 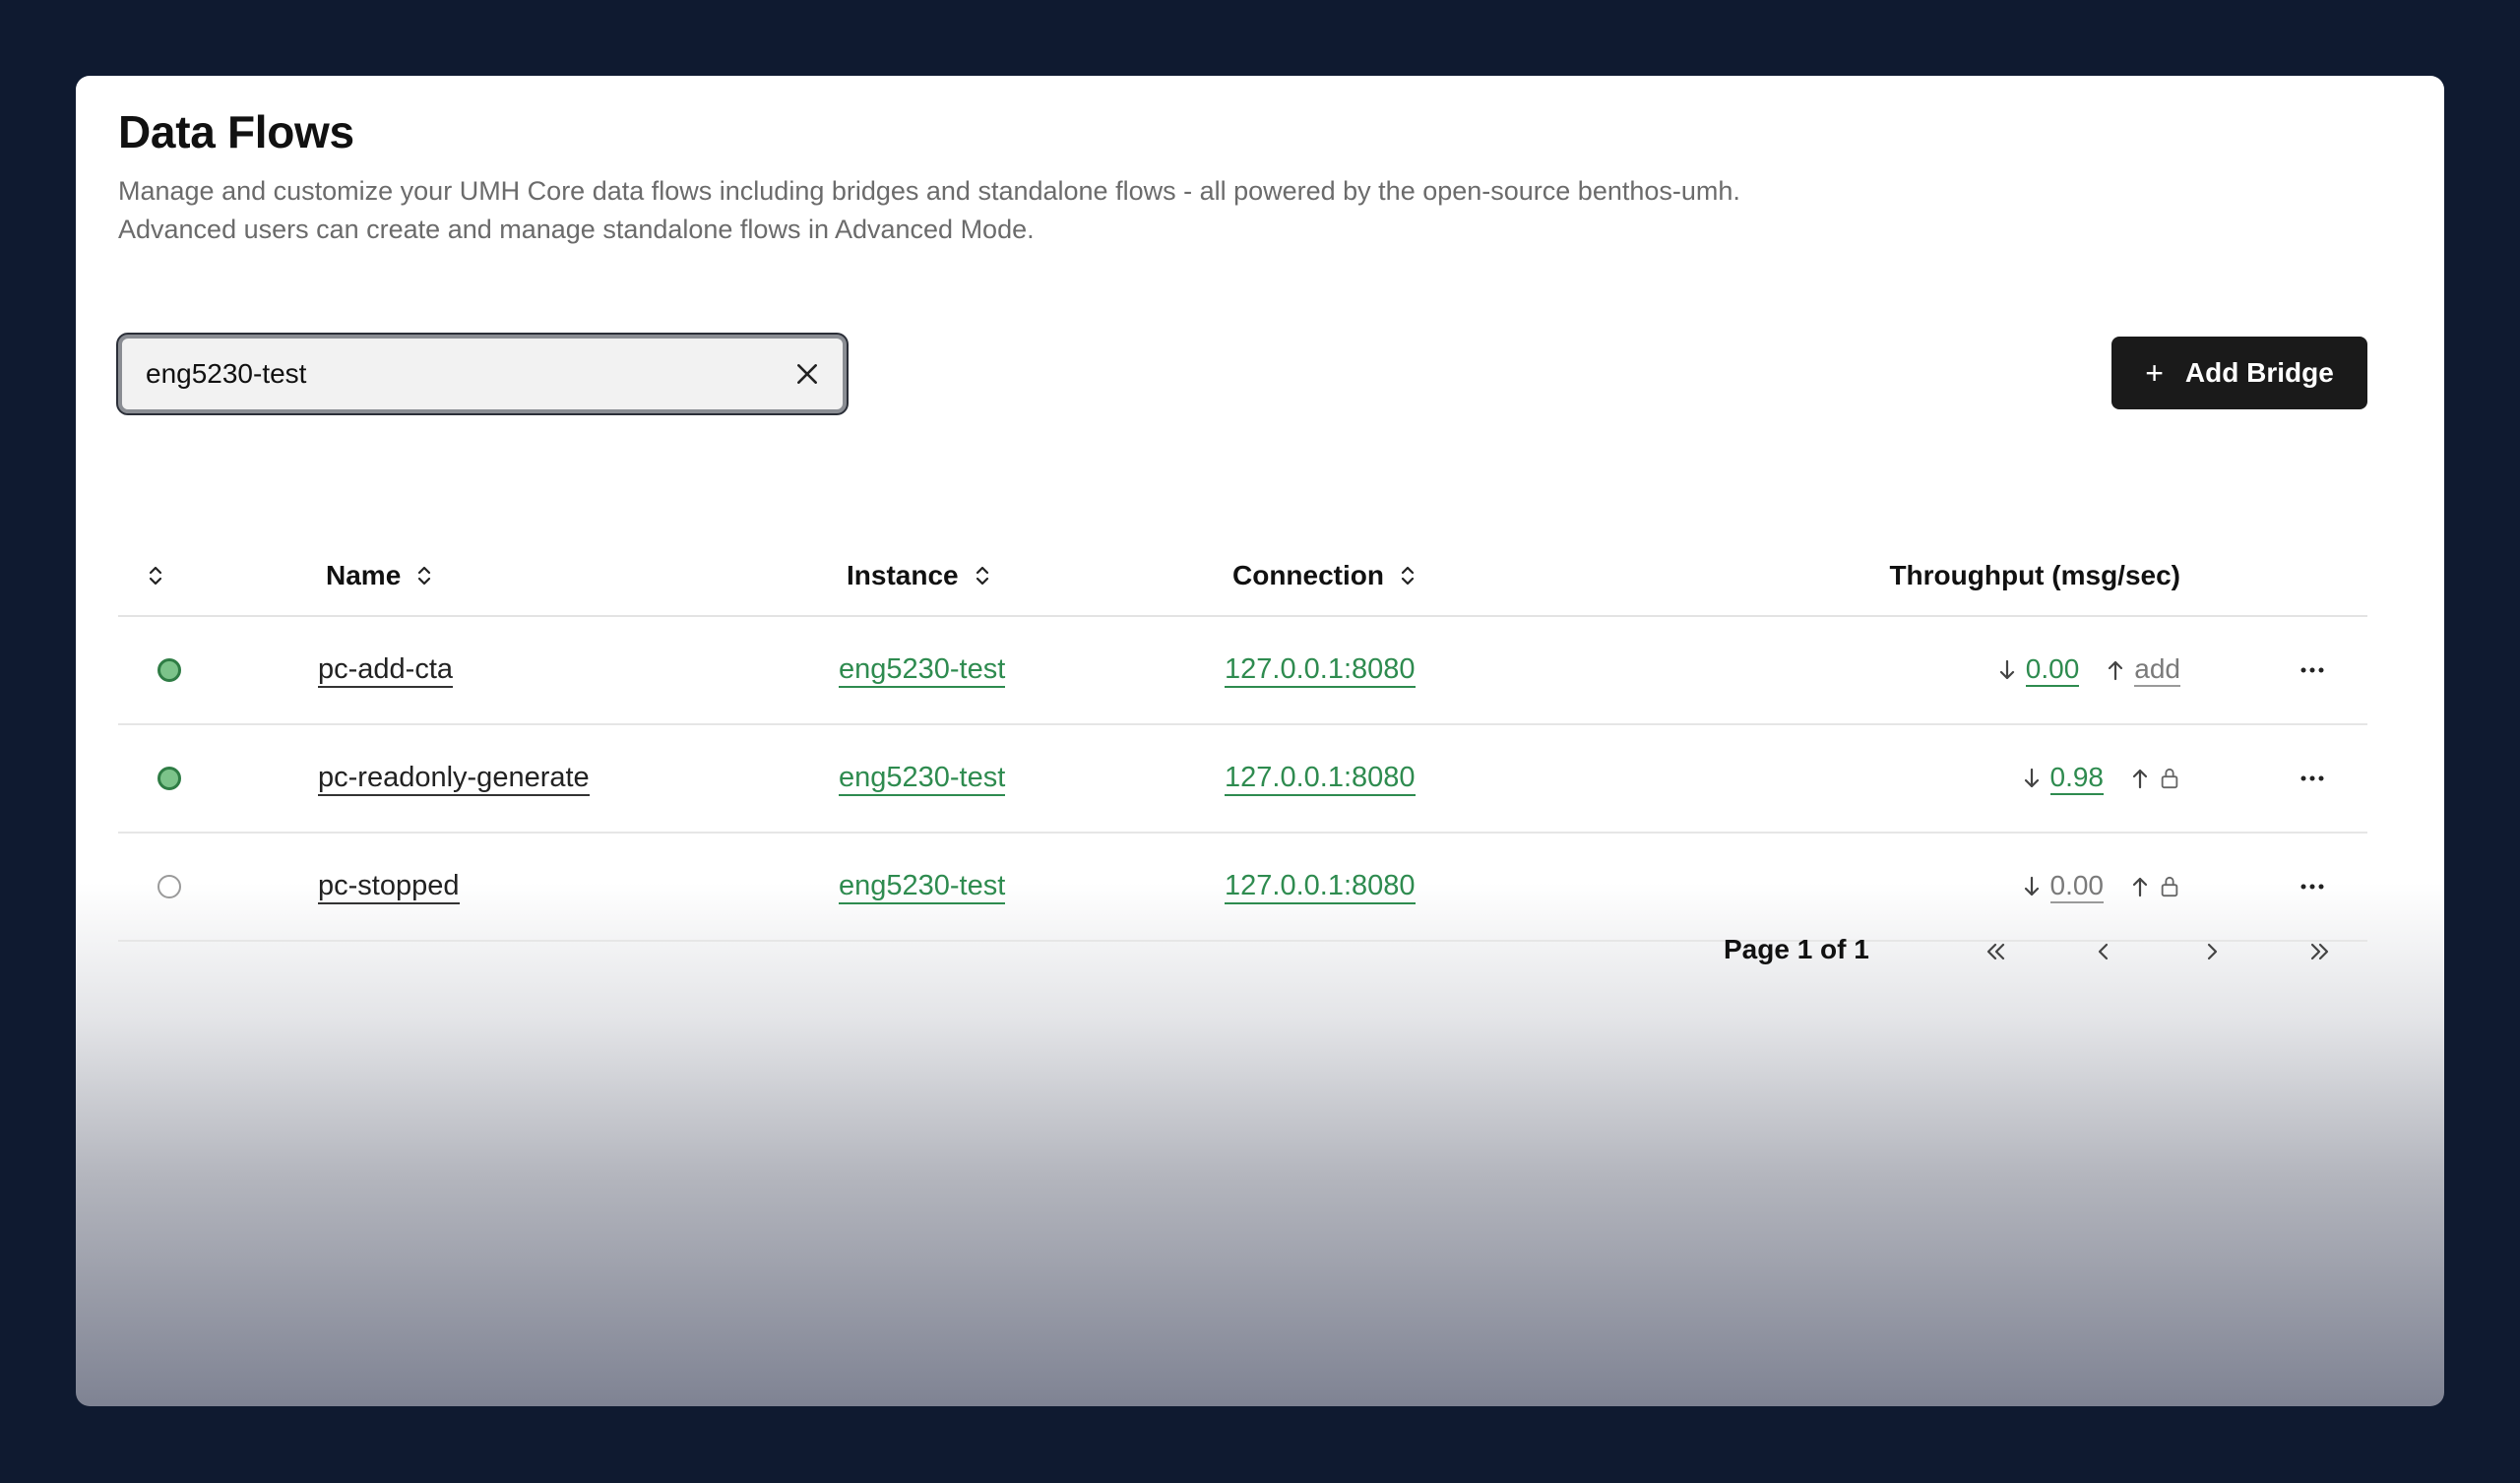 What do you see at coordinates (1308, 574) in the screenshot?
I see `column-header-connection-label: Connection` at bounding box center [1308, 574].